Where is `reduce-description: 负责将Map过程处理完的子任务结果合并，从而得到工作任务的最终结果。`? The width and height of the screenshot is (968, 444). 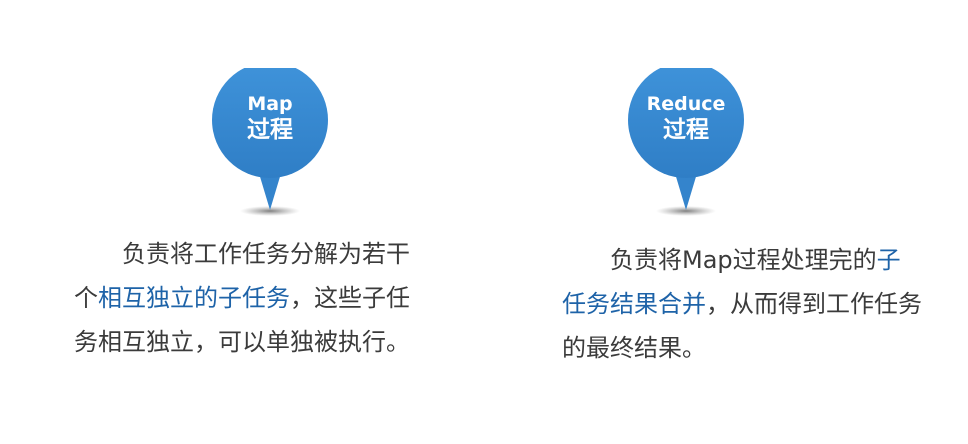 reduce-description: 负责将Map过程处理完的子任务结果合并，从而得到工作任务的最终结果。 is located at coordinates (742, 304).